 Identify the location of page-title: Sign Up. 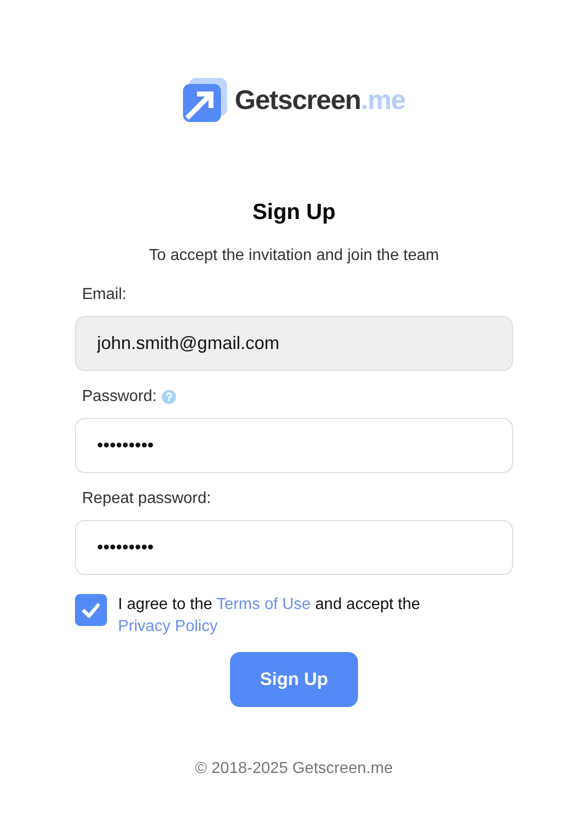
(294, 212).